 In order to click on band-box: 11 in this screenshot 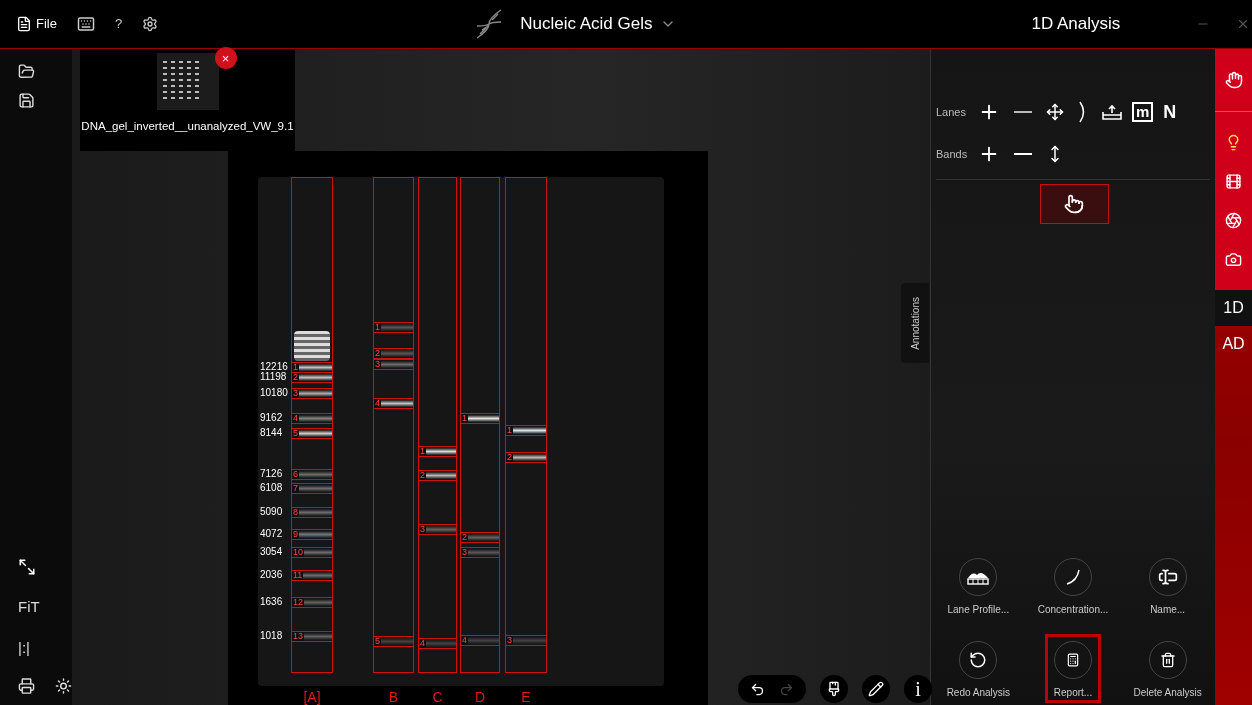, I will do `click(312, 575)`.